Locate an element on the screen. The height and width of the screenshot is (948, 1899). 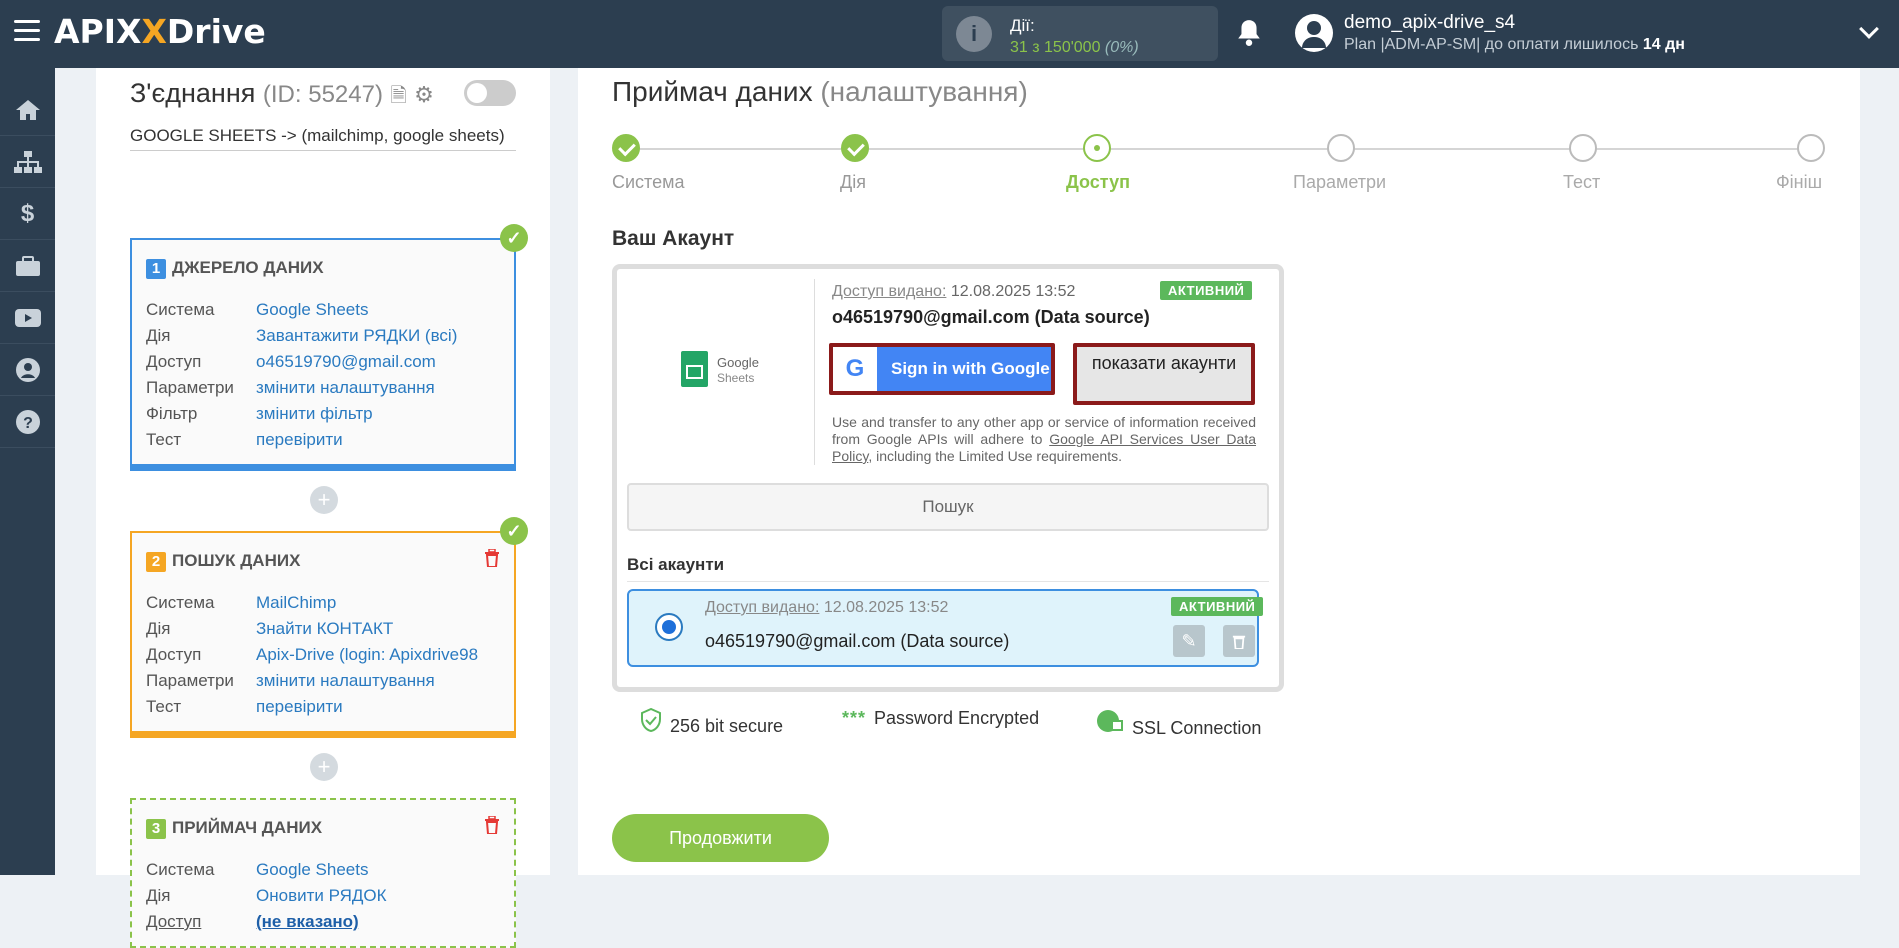
source-action-link: Завантажити РЯДКИ (всі) is located at coordinates (356, 335).